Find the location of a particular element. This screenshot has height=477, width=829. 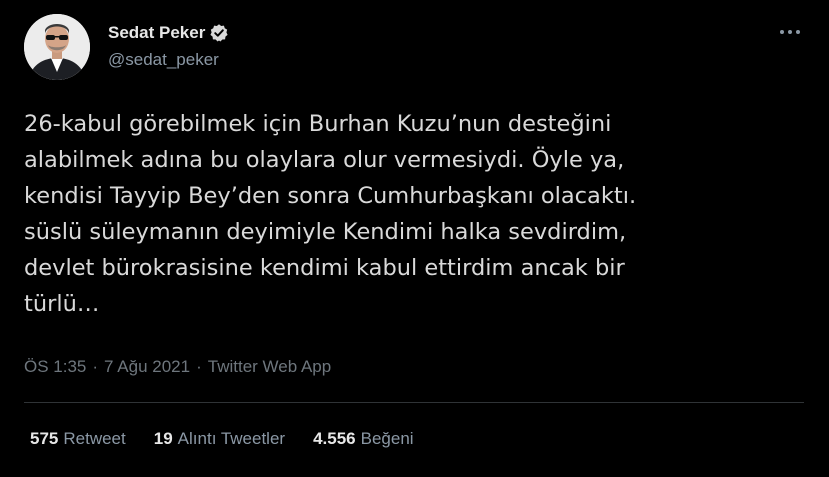

author-name-row: Sedat Peker is located at coordinates (168, 33).